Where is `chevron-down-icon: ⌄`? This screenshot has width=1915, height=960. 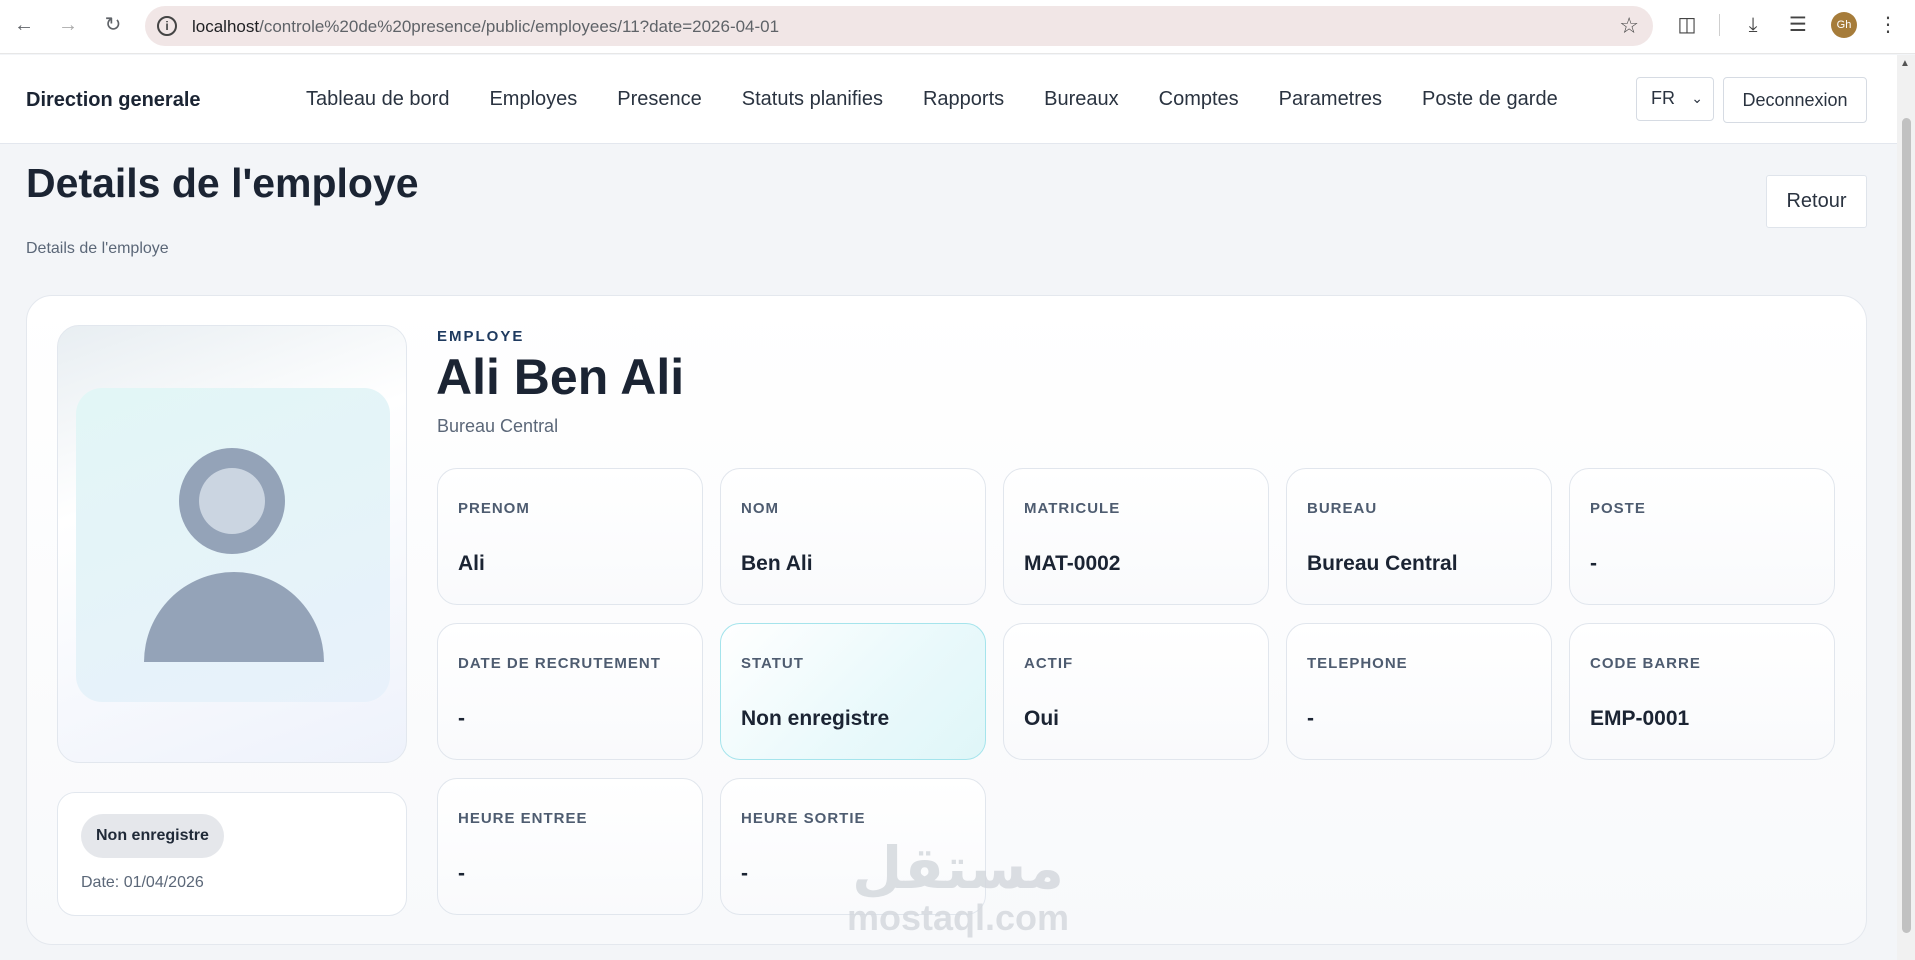
chevron-down-icon: ⌄ is located at coordinates (1697, 98).